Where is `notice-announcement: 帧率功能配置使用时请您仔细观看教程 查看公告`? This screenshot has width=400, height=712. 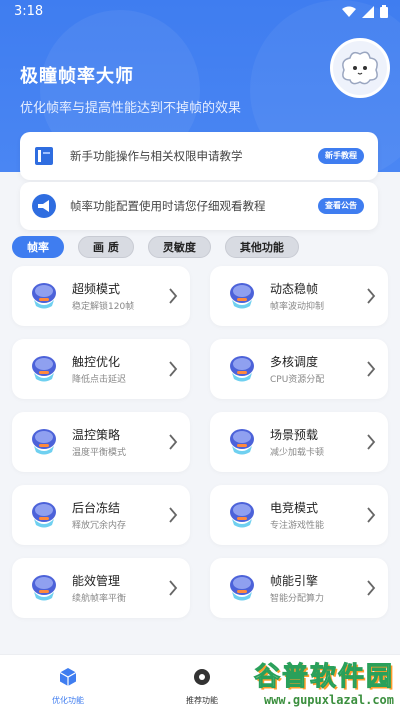
notice-announcement: 帧率功能配置使用时请您仔细观看教程 查看公告 is located at coordinates (199, 206).